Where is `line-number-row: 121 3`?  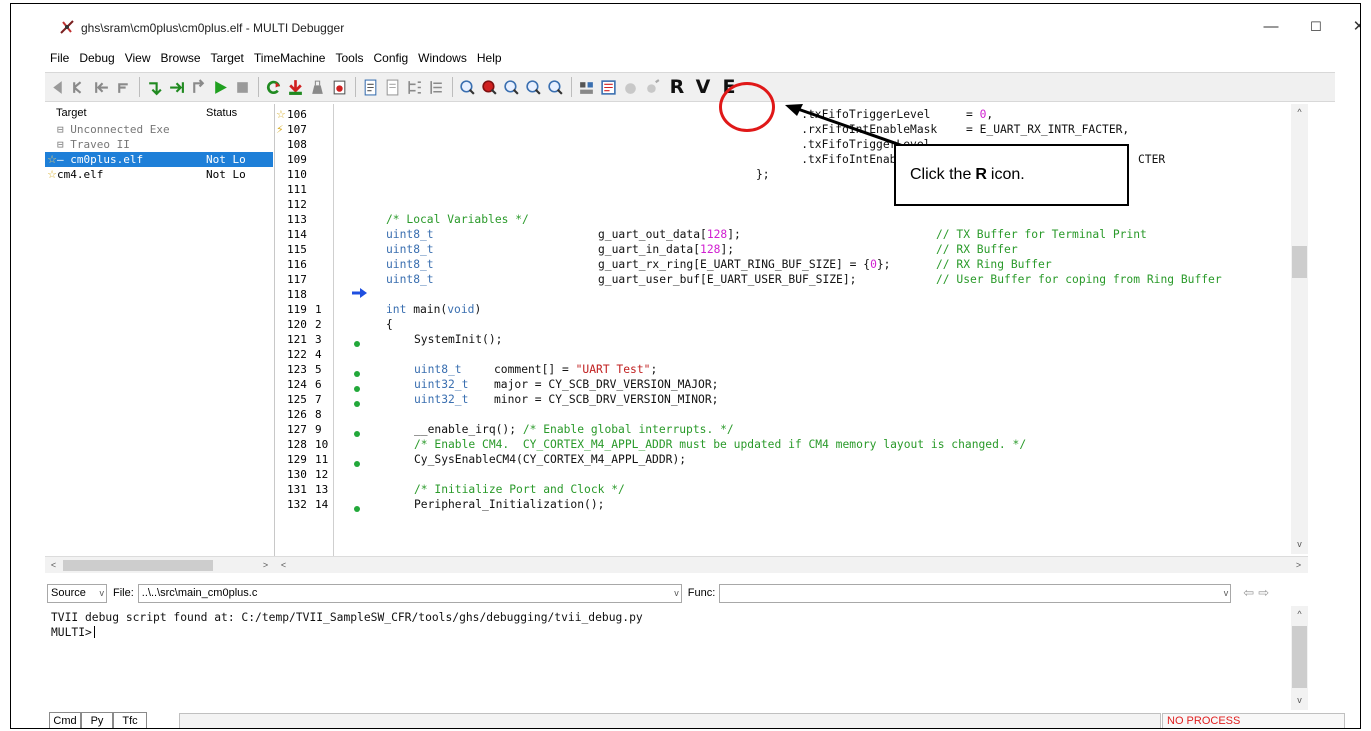
line-number-row: 121 3 is located at coordinates (304, 339).